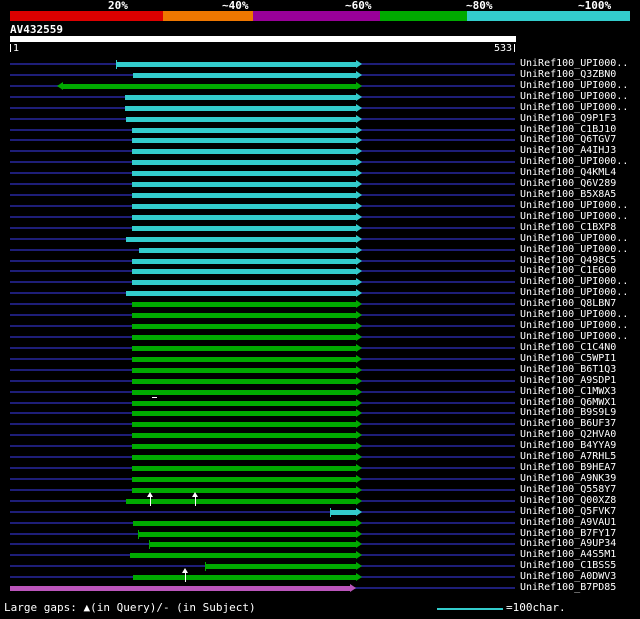 The height and width of the screenshot is (619, 640). I want to click on hit-label: UniRef100_A4IHJ3, so click(568, 151).